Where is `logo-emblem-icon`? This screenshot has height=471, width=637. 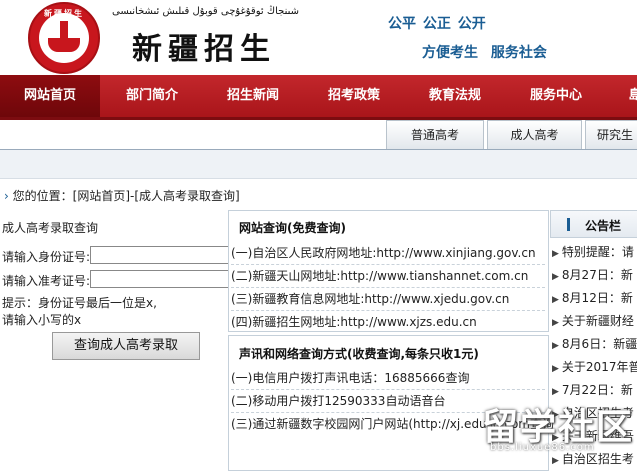
logo-emblem-icon is located at coordinates (64, 38).